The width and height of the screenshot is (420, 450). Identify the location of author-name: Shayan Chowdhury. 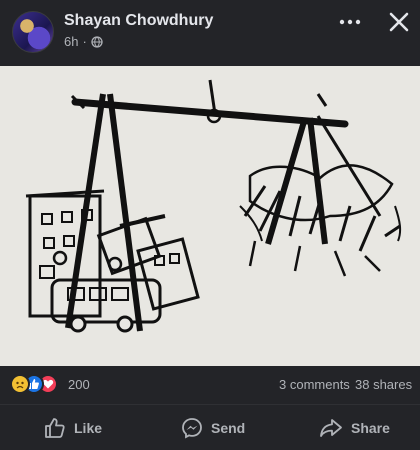
(138, 21).